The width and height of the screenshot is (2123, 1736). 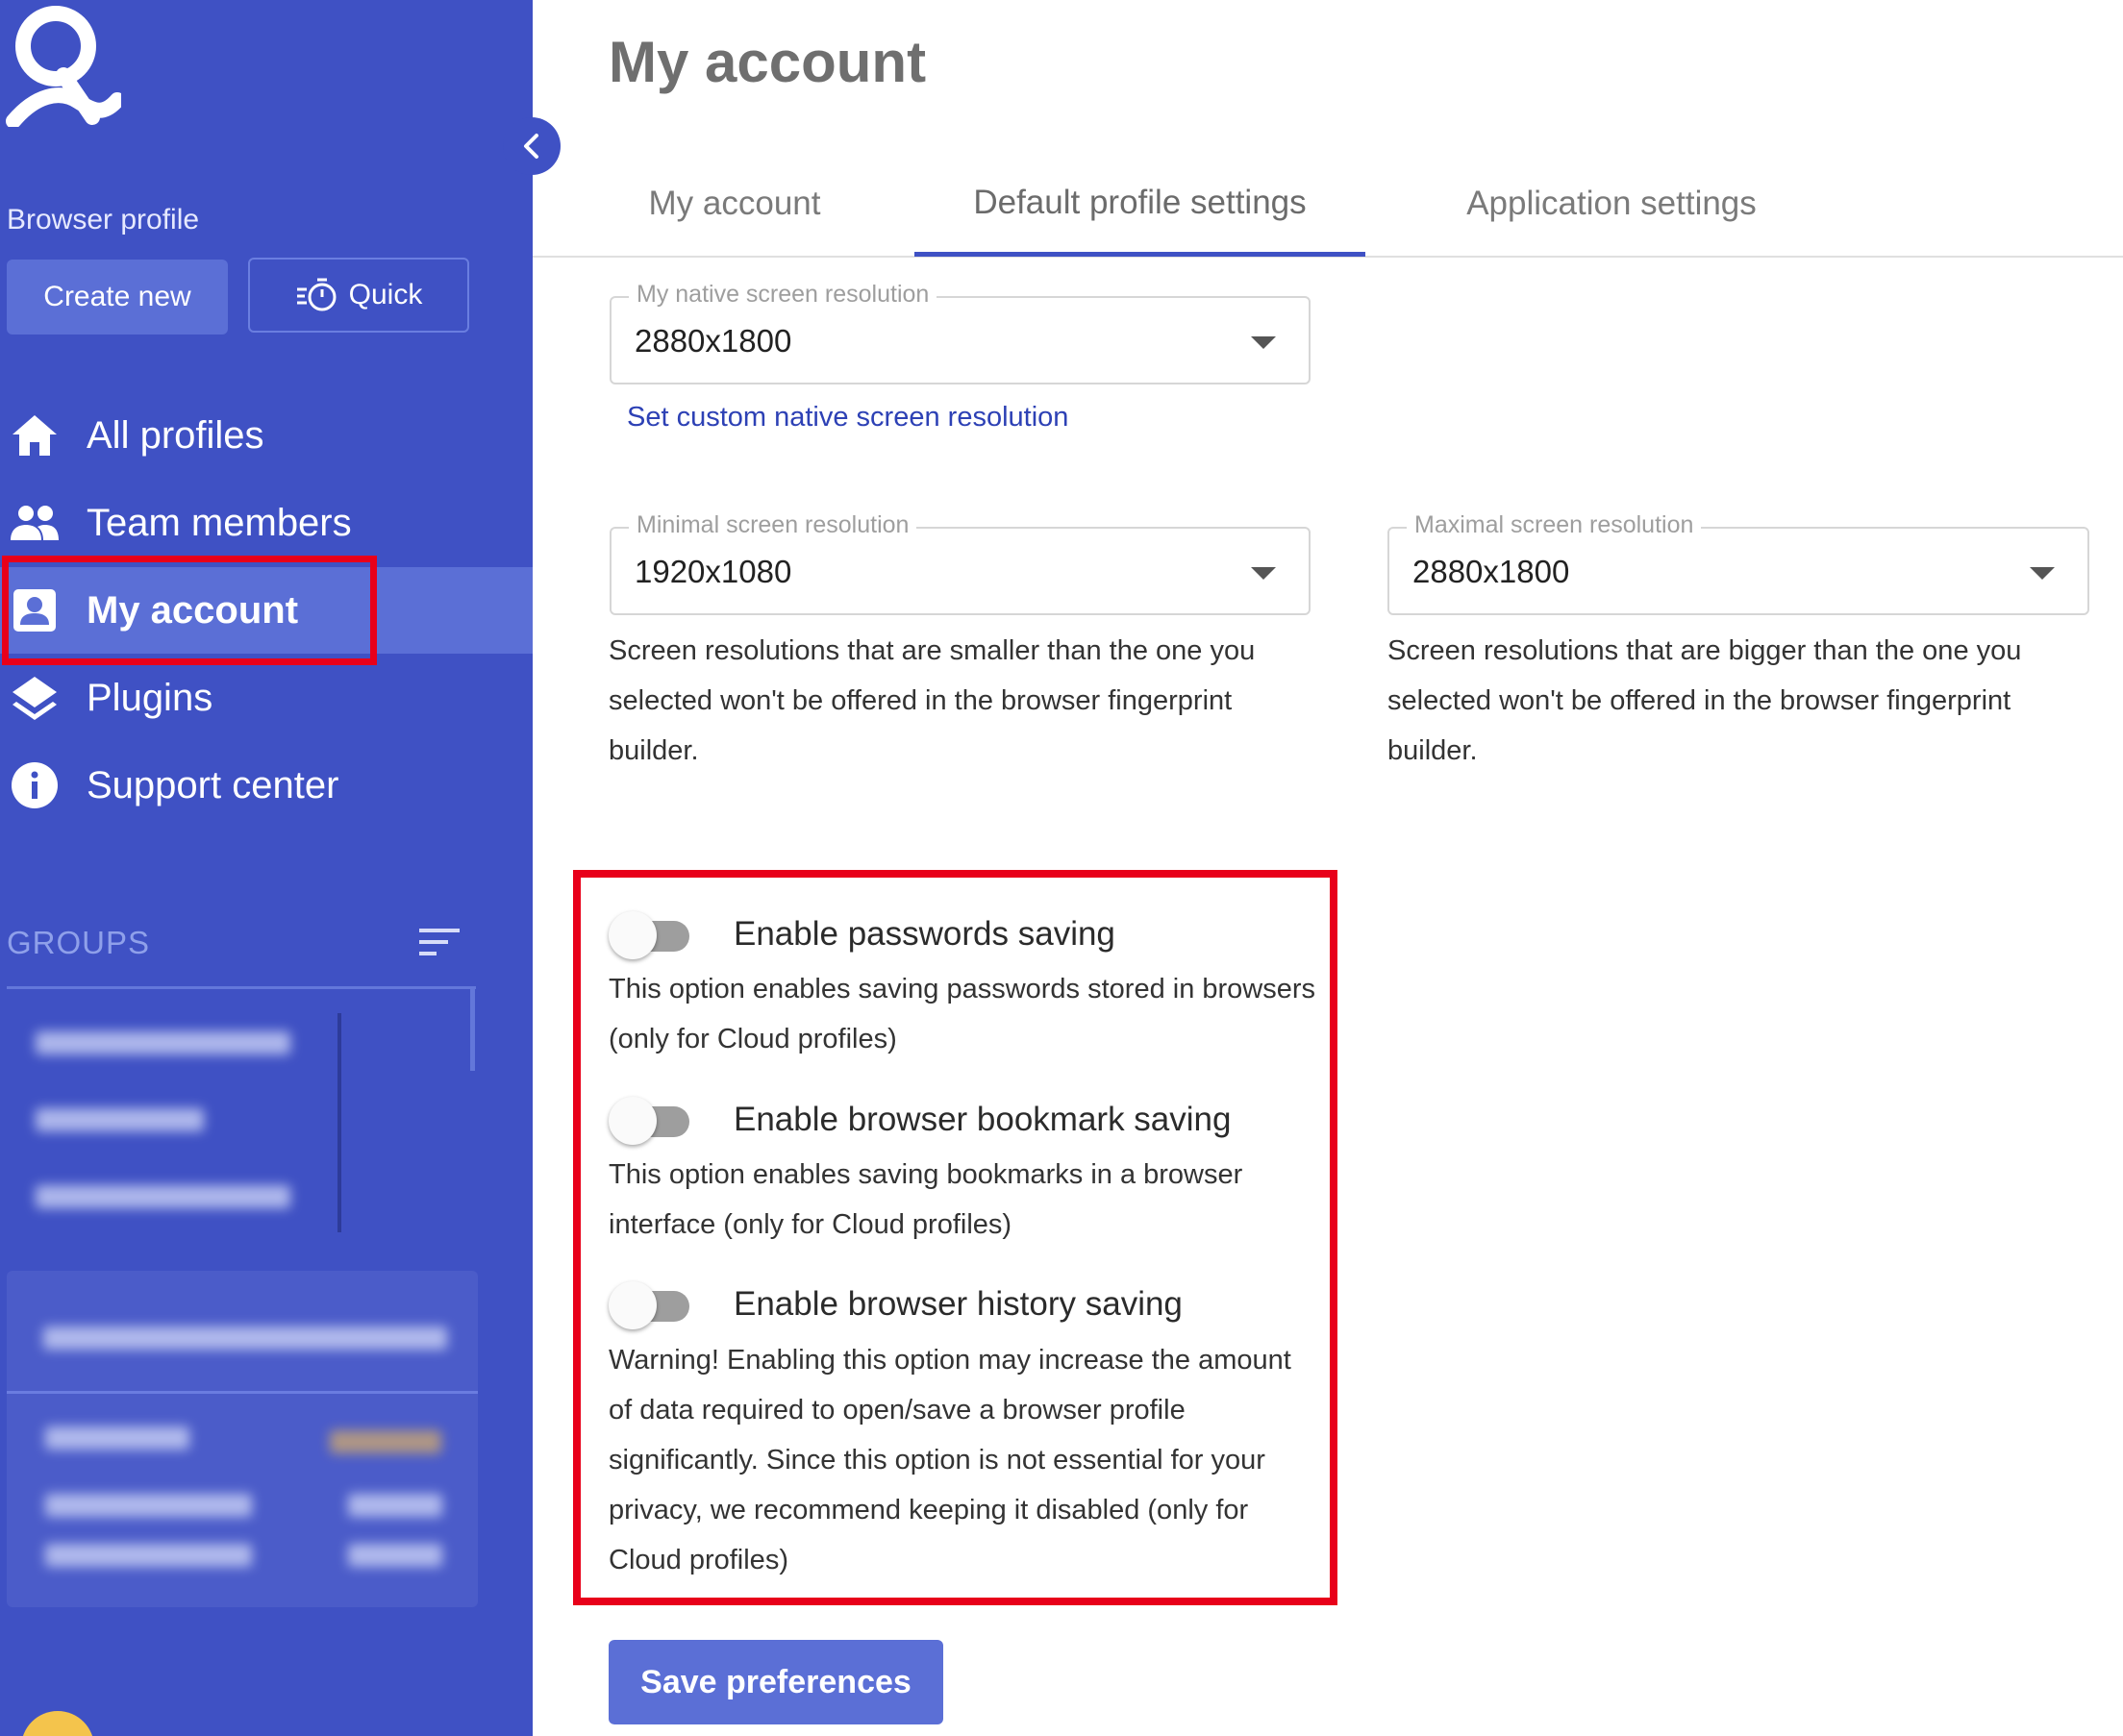 I want to click on max-resolution-legend: Maximal screen resolution, so click(x=1554, y=525).